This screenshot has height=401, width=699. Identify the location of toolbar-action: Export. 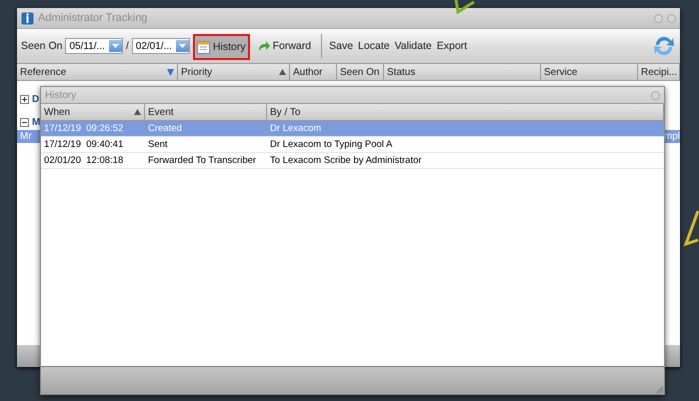
(452, 46).